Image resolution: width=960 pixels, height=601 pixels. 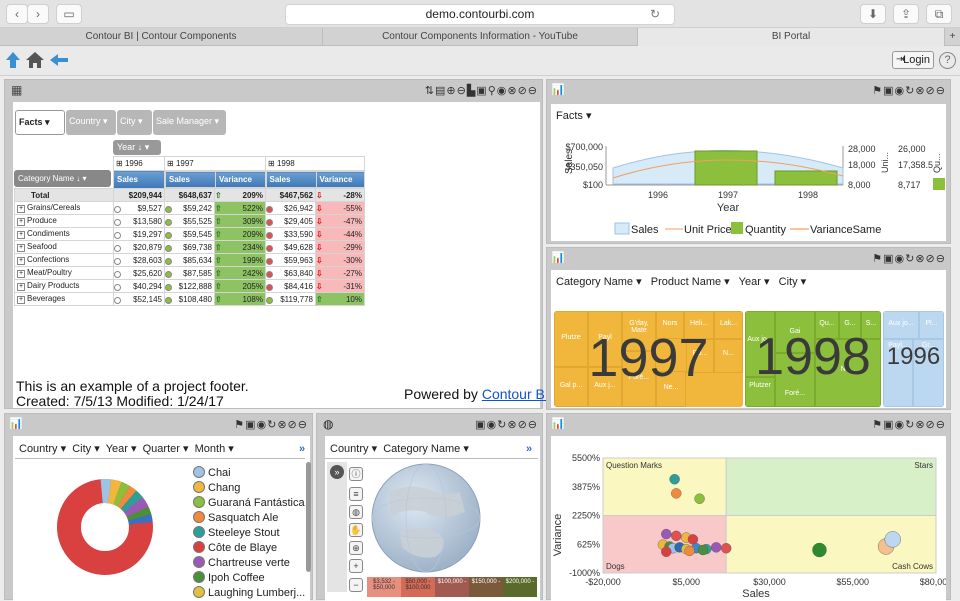 What do you see at coordinates (506, 424) in the screenshot?
I see `panel-tools-icon: ▣◉↻⊗⊘⊖` at bounding box center [506, 424].